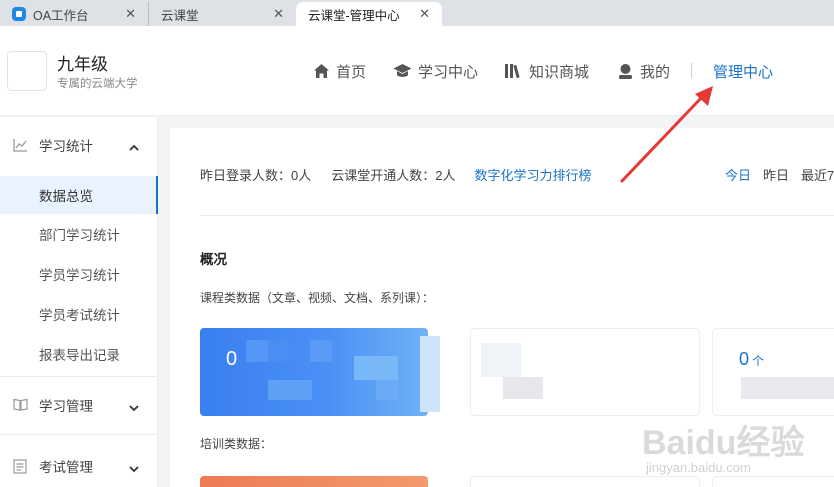 This screenshot has height=487, width=834. I want to click on home-icon, so click(321, 71).